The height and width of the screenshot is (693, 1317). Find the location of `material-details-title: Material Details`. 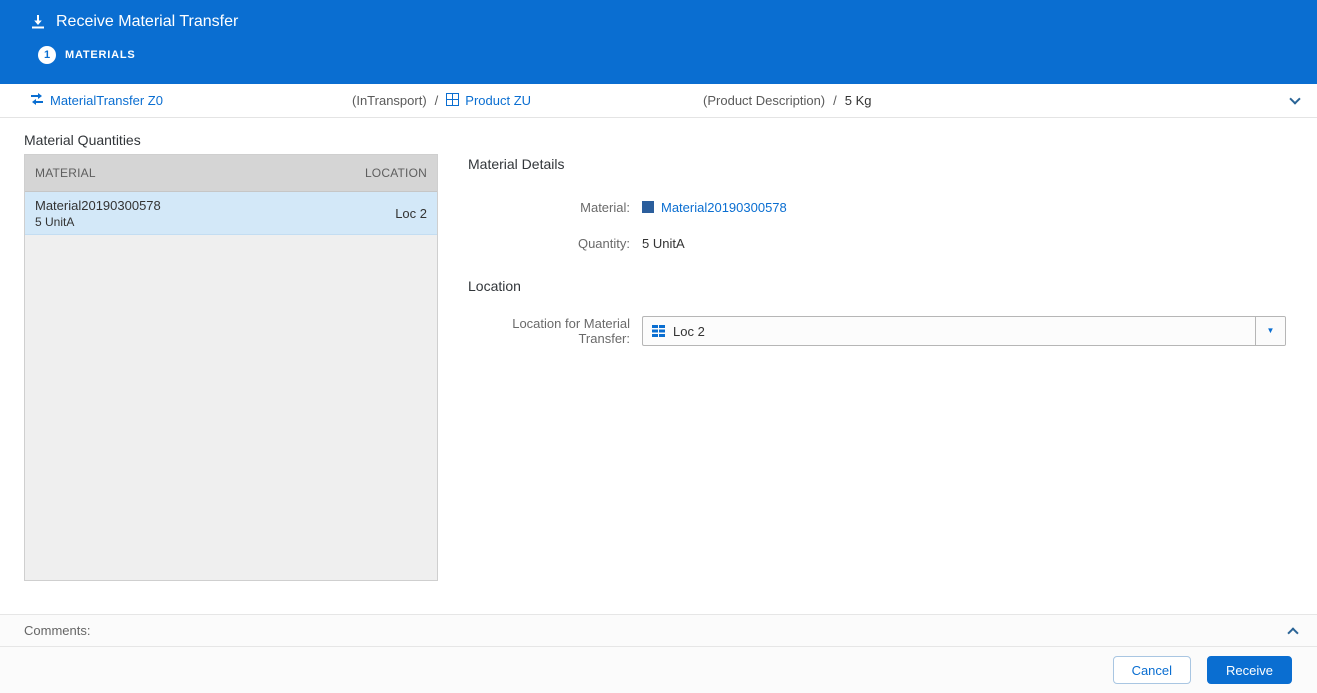

material-details-title: Material Details is located at coordinates (516, 164).